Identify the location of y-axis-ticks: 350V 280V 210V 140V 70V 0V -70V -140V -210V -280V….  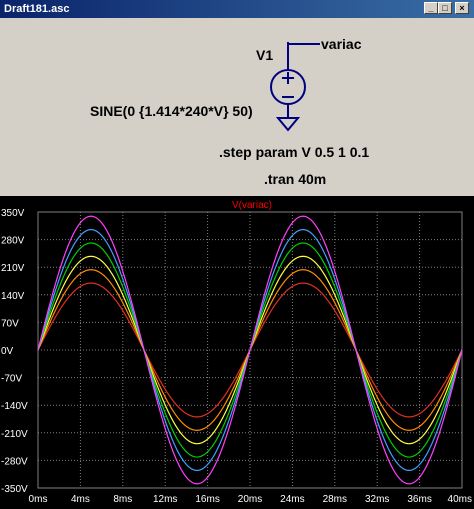
(14, 351).